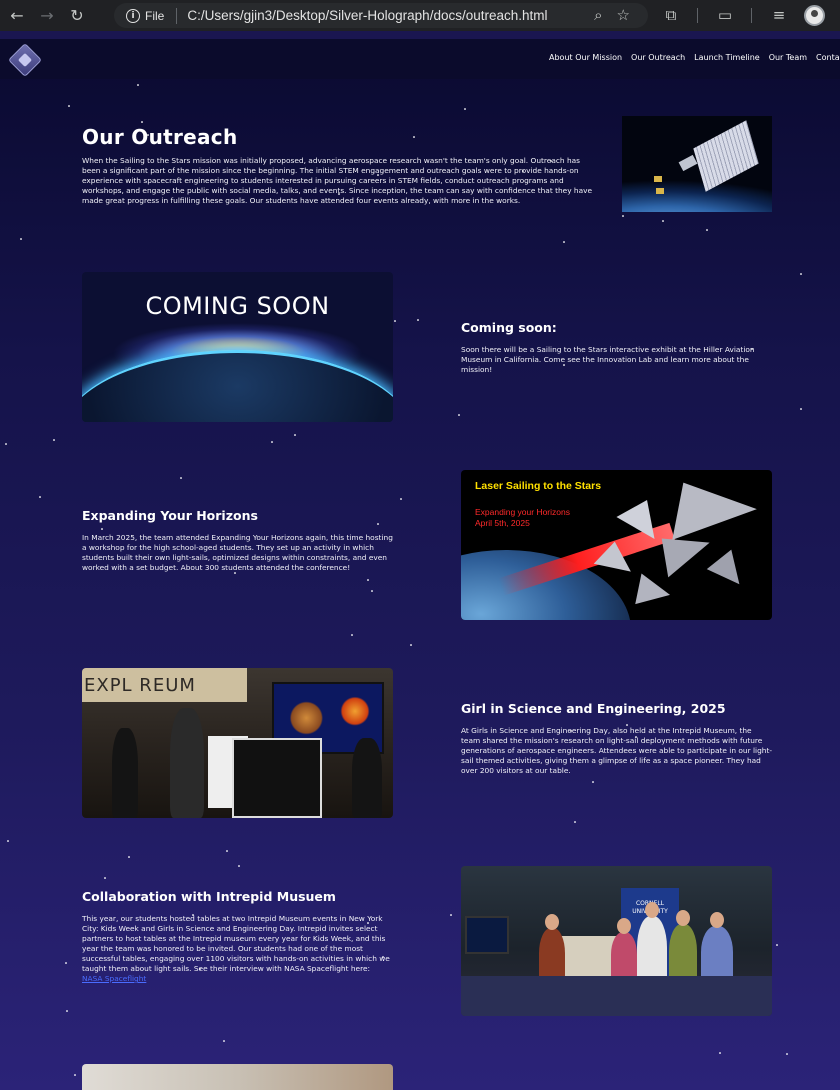  What do you see at coordinates (487, 935) in the screenshot?
I see `display-monitor` at bounding box center [487, 935].